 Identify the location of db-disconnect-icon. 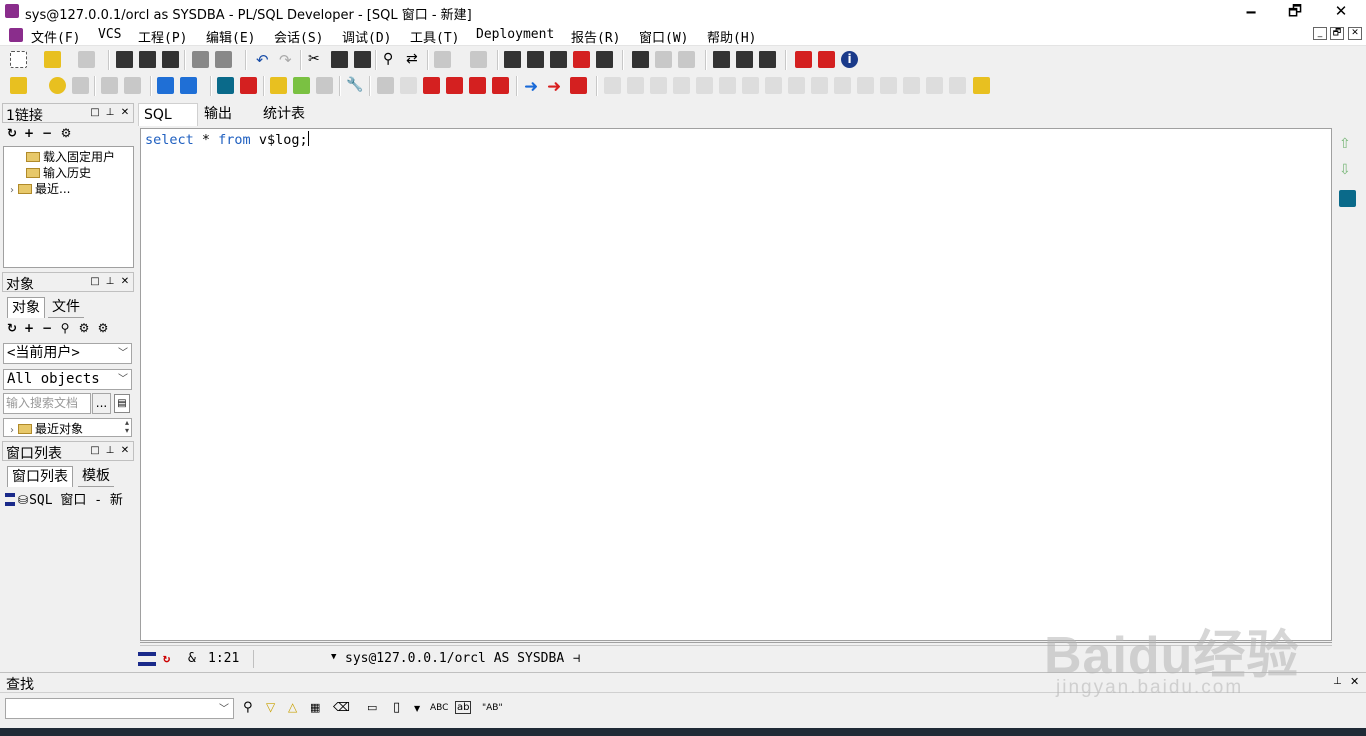
(248, 85).